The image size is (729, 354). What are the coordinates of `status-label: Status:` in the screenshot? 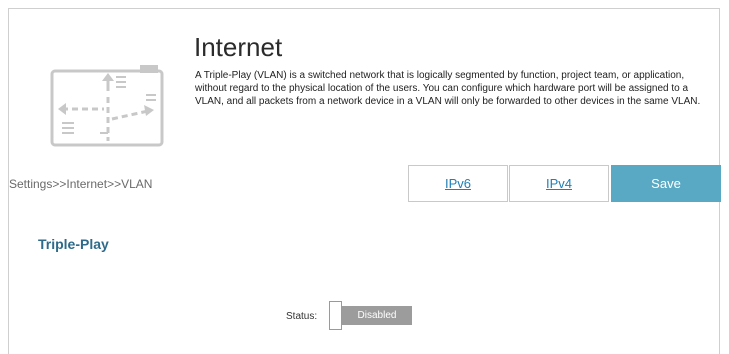 It's located at (302, 316).